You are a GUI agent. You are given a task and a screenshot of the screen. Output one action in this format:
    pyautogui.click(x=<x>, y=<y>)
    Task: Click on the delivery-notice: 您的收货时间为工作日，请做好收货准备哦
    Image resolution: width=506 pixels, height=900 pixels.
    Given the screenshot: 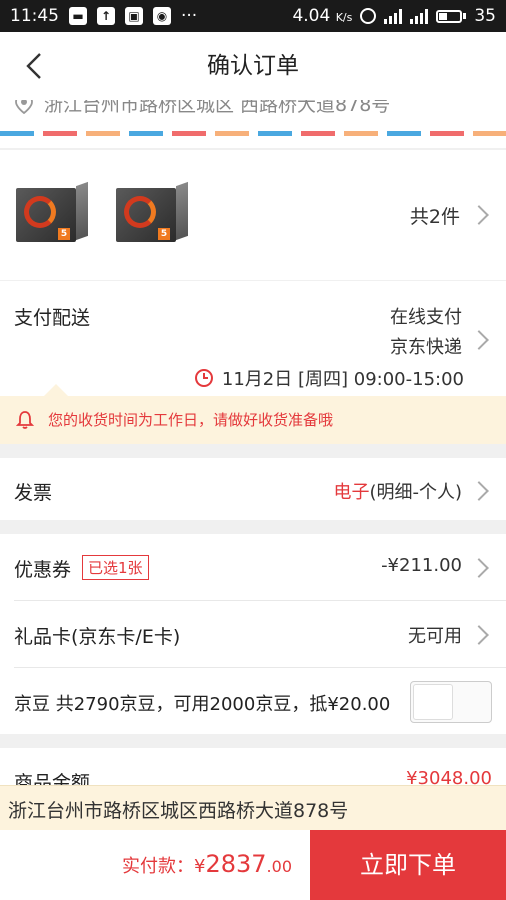 What is the action you would take?
    pyautogui.click(x=253, y=420)
    